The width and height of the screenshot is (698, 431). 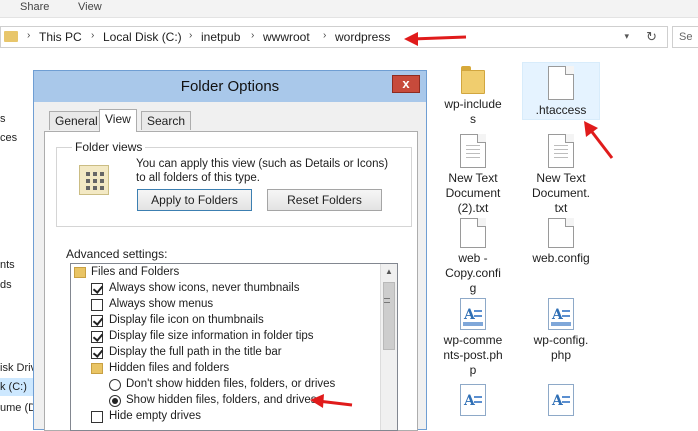 What do you see at coordinates (349, 9) in the screenshot?
I see `ribbon: Share View` at bounding box center [349, 9].